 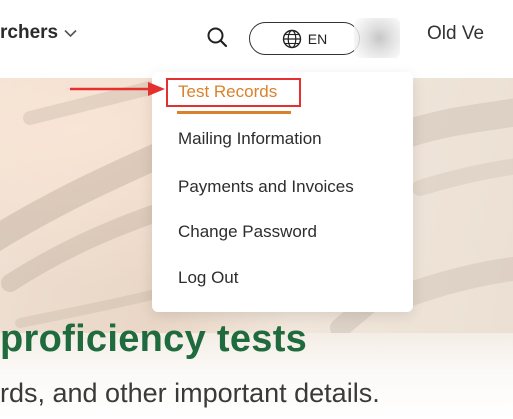 I want to click on hero-title: proficiency tests, so click(x=154, y=339).